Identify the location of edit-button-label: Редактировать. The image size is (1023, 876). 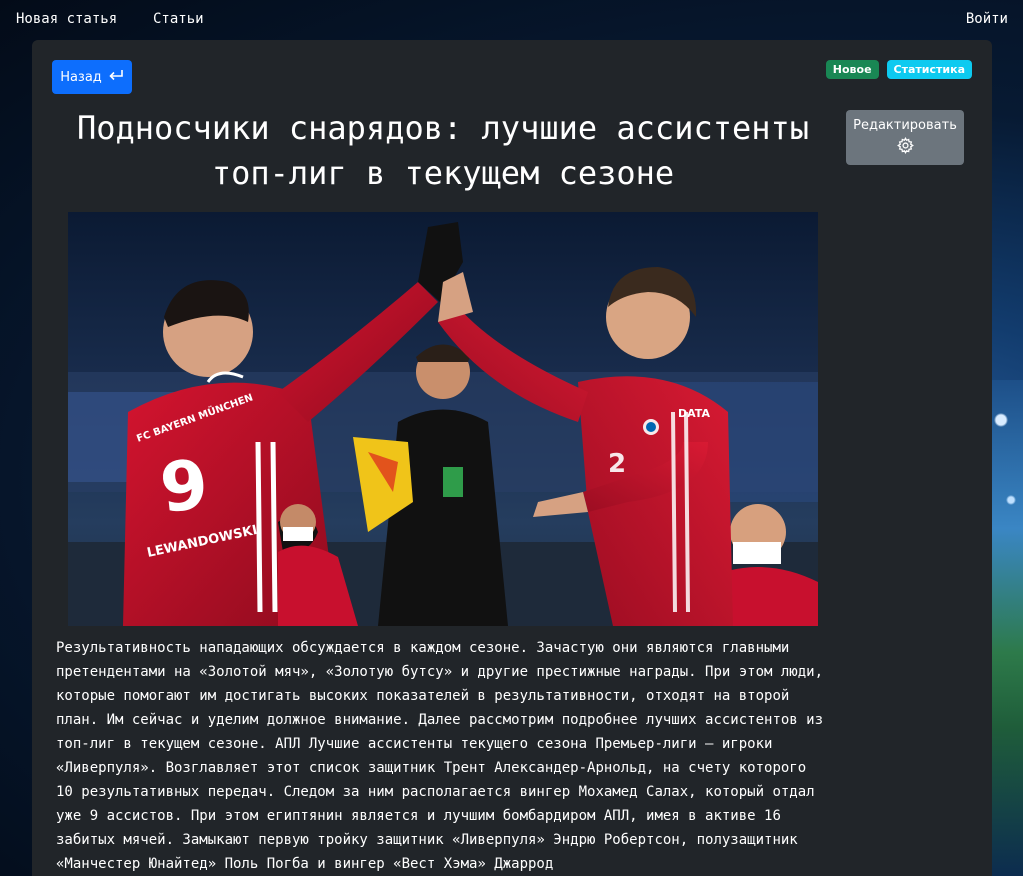
(905, 125).